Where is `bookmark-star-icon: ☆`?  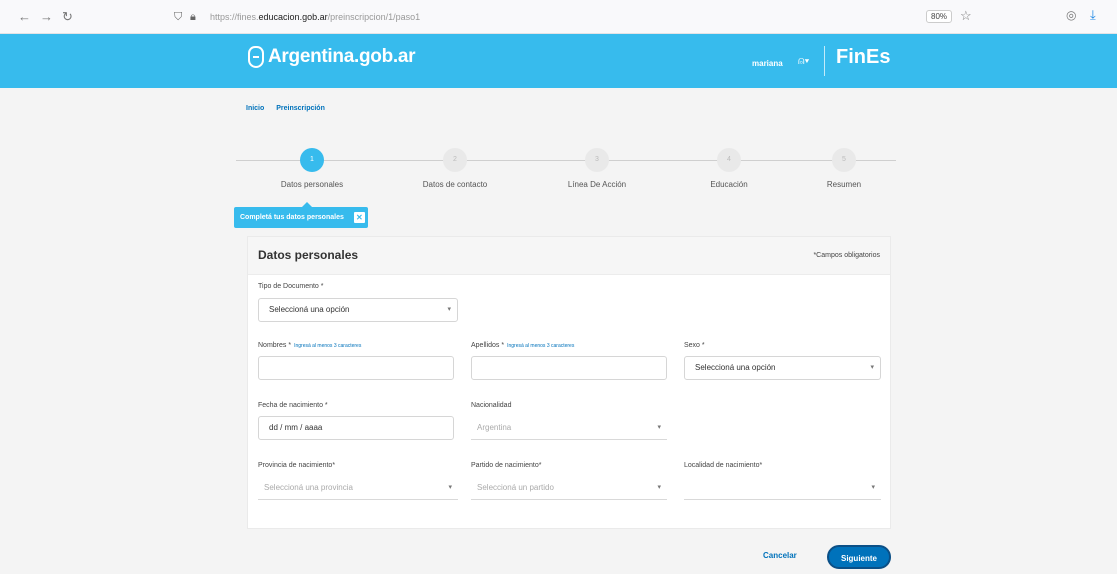
bookmark-star-icon: ☆ is located at coordinates (966, 16).